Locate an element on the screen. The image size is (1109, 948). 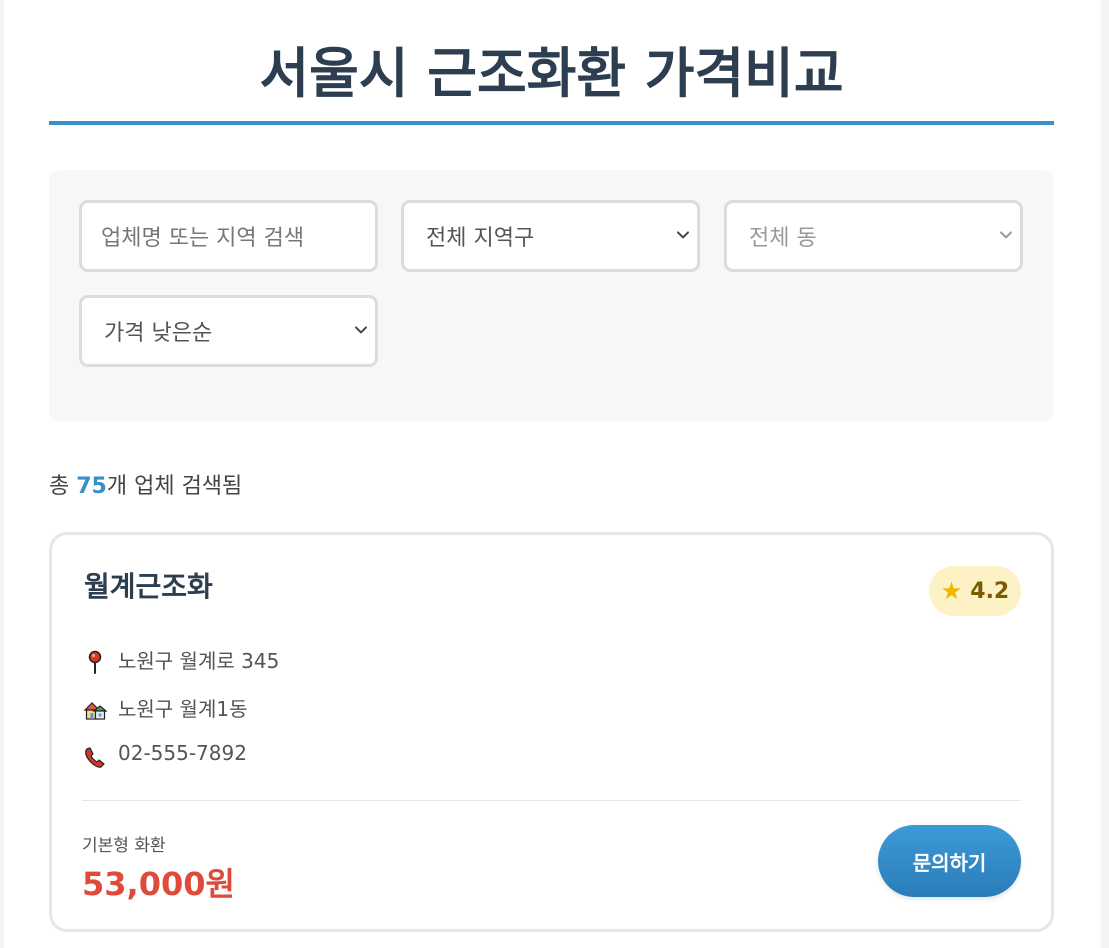
map-pin-icon is located at coordinates (95, 662).